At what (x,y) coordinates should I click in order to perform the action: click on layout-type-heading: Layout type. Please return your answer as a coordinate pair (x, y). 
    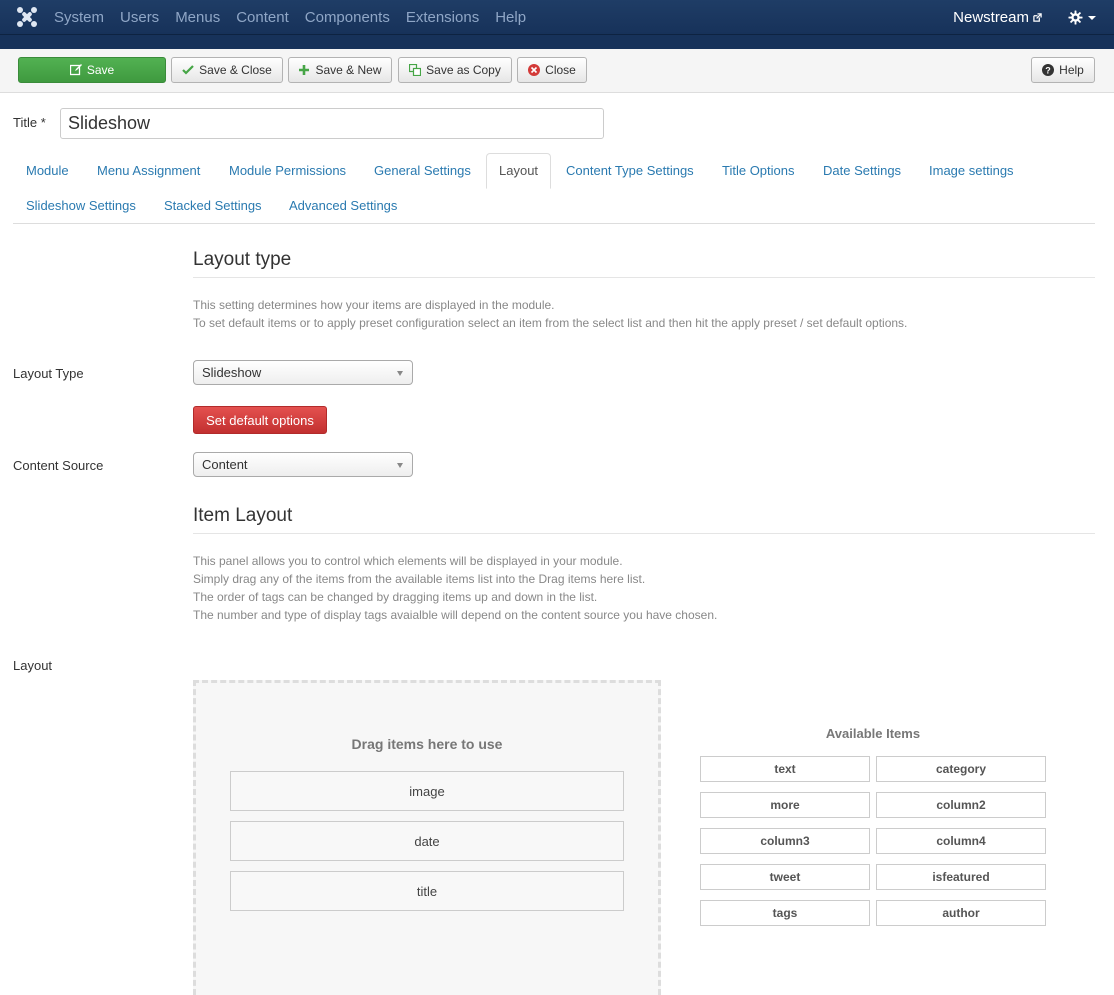
    Looking at the image, I should click on (242, 259).